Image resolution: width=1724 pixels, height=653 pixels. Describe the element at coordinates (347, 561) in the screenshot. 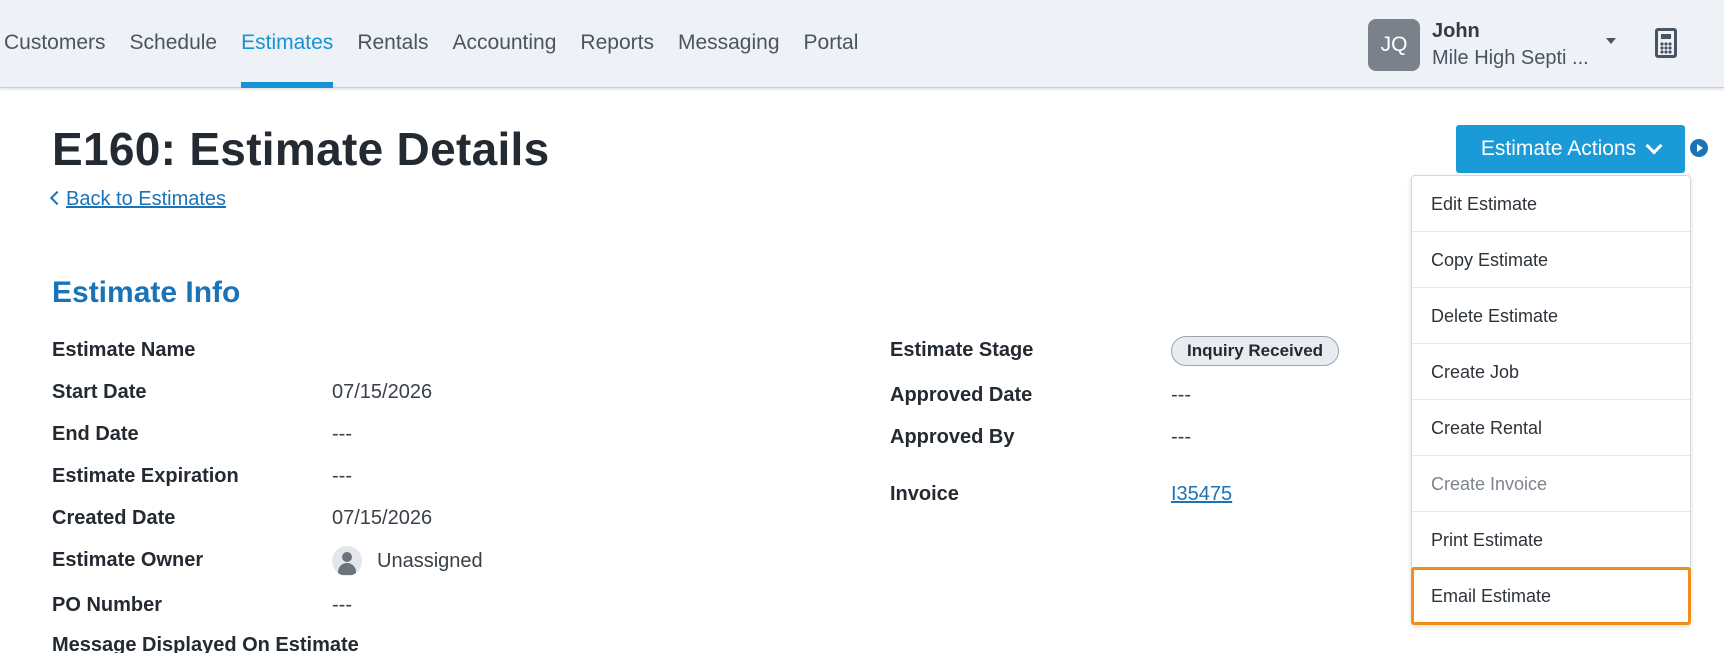

I see `user-avatar-icon` at that location.